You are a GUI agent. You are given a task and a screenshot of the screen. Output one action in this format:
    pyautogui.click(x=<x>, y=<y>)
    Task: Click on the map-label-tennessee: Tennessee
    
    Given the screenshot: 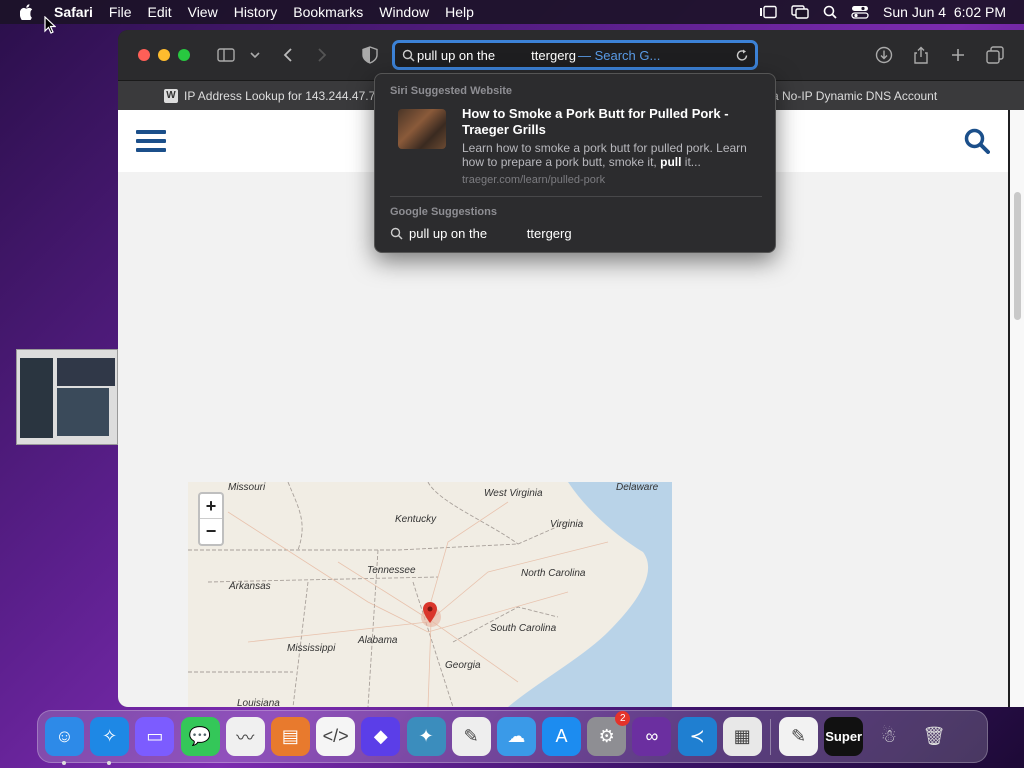 What is the action you would take?
    pyautogui.click(x=391, y=570)
    